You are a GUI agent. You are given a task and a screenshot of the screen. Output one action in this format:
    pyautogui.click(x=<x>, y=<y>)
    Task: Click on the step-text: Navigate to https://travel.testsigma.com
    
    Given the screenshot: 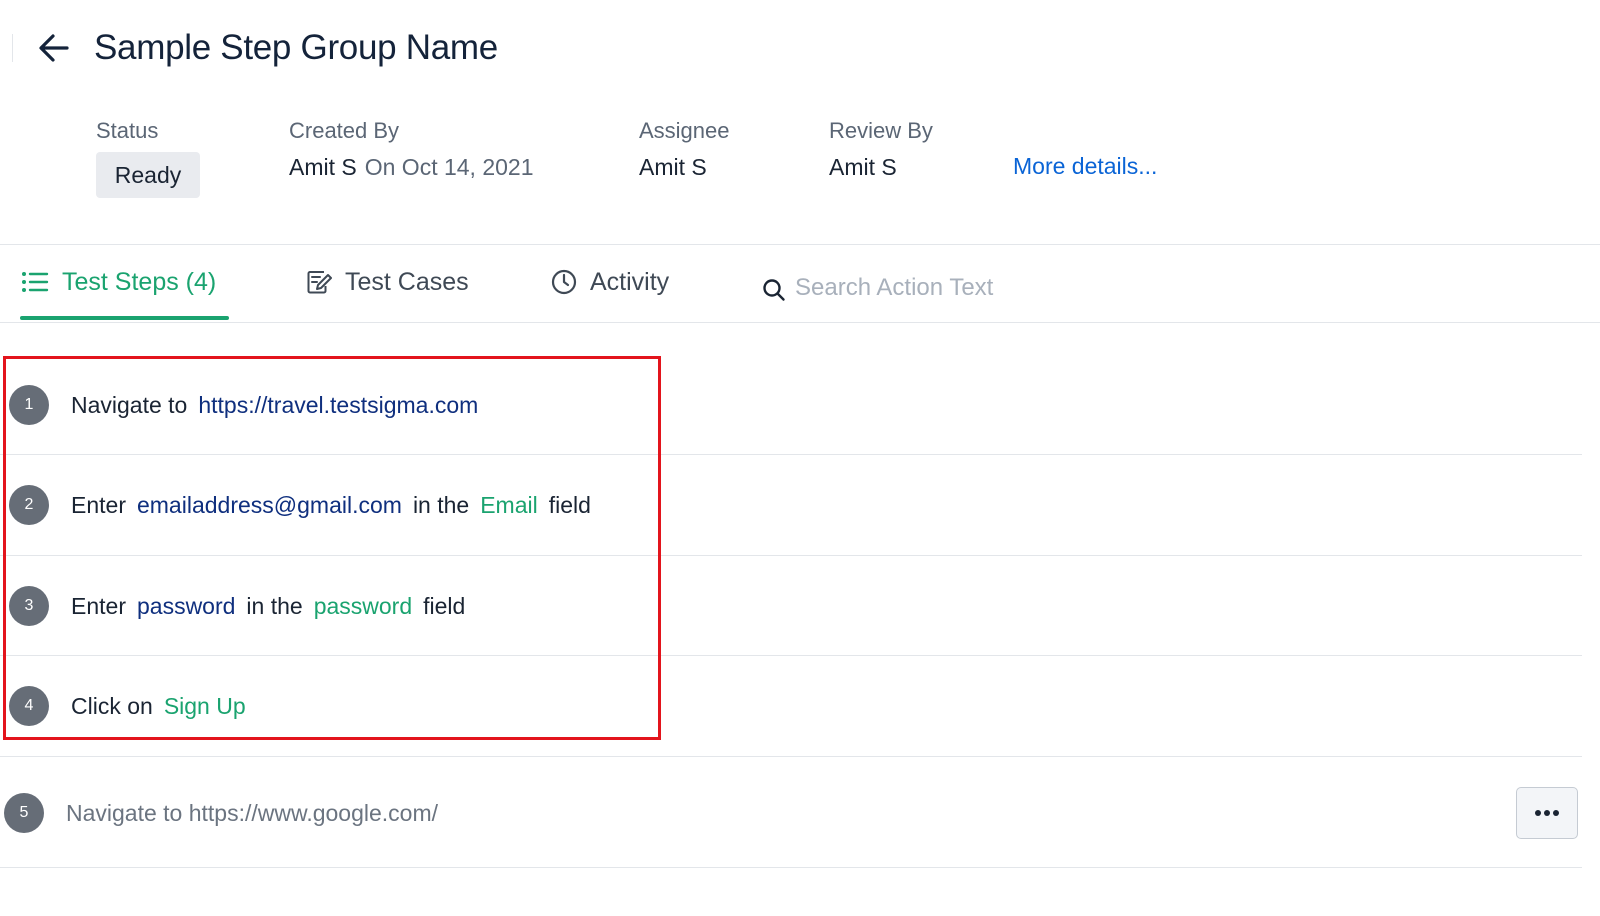 What is the action you would take?
    pyautogui.click(x=280, y=405)
    